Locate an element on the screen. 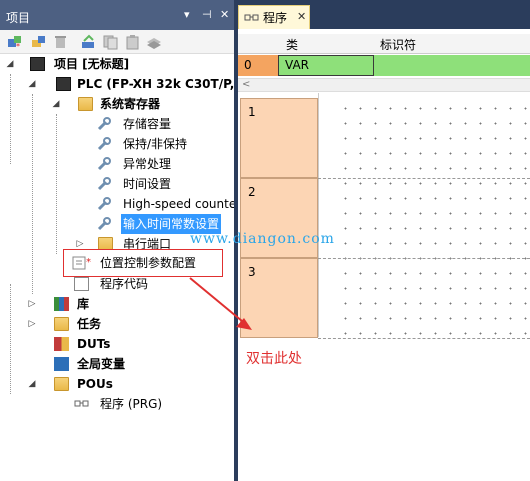 This screenshot has width=530, height=481. tree-item-storage: 存储容量 is located at coordinates (117, 124).